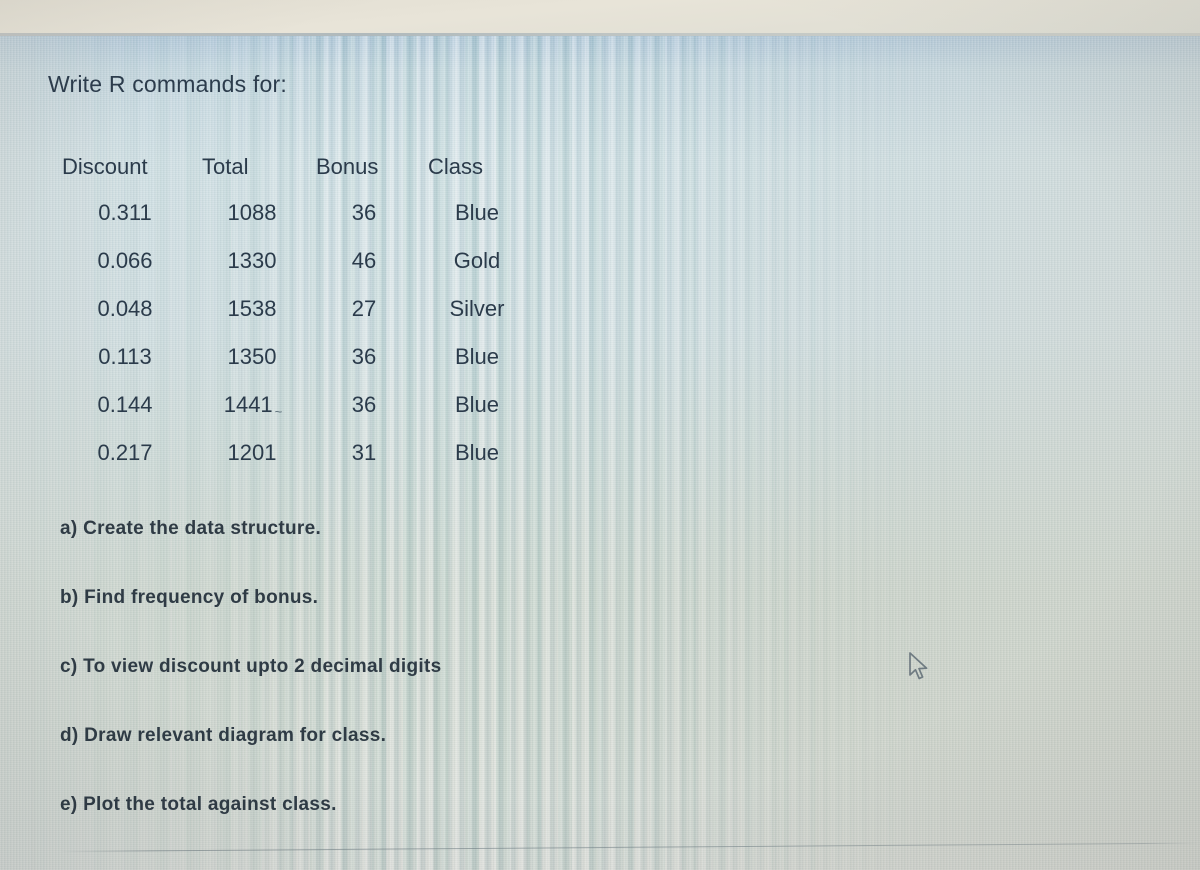  Describe the element at coordinates (105, 166) in the screenshot. I see `column-header-discount: Discount` at that location.